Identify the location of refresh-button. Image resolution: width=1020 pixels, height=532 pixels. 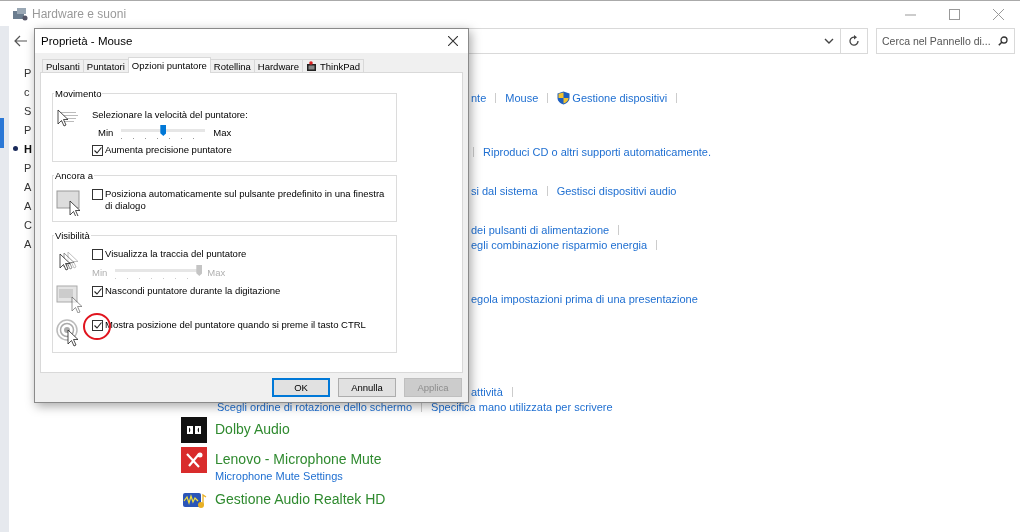
(854, 41).